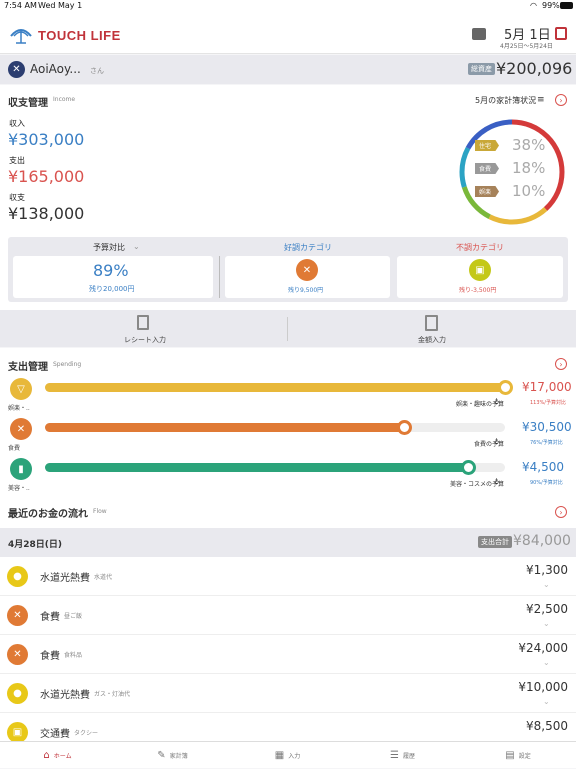  What do you see at coordinates (432, 340) in the screenshot?
I see `amount-input-label: 金額入力` at bounding box center [432, 340].